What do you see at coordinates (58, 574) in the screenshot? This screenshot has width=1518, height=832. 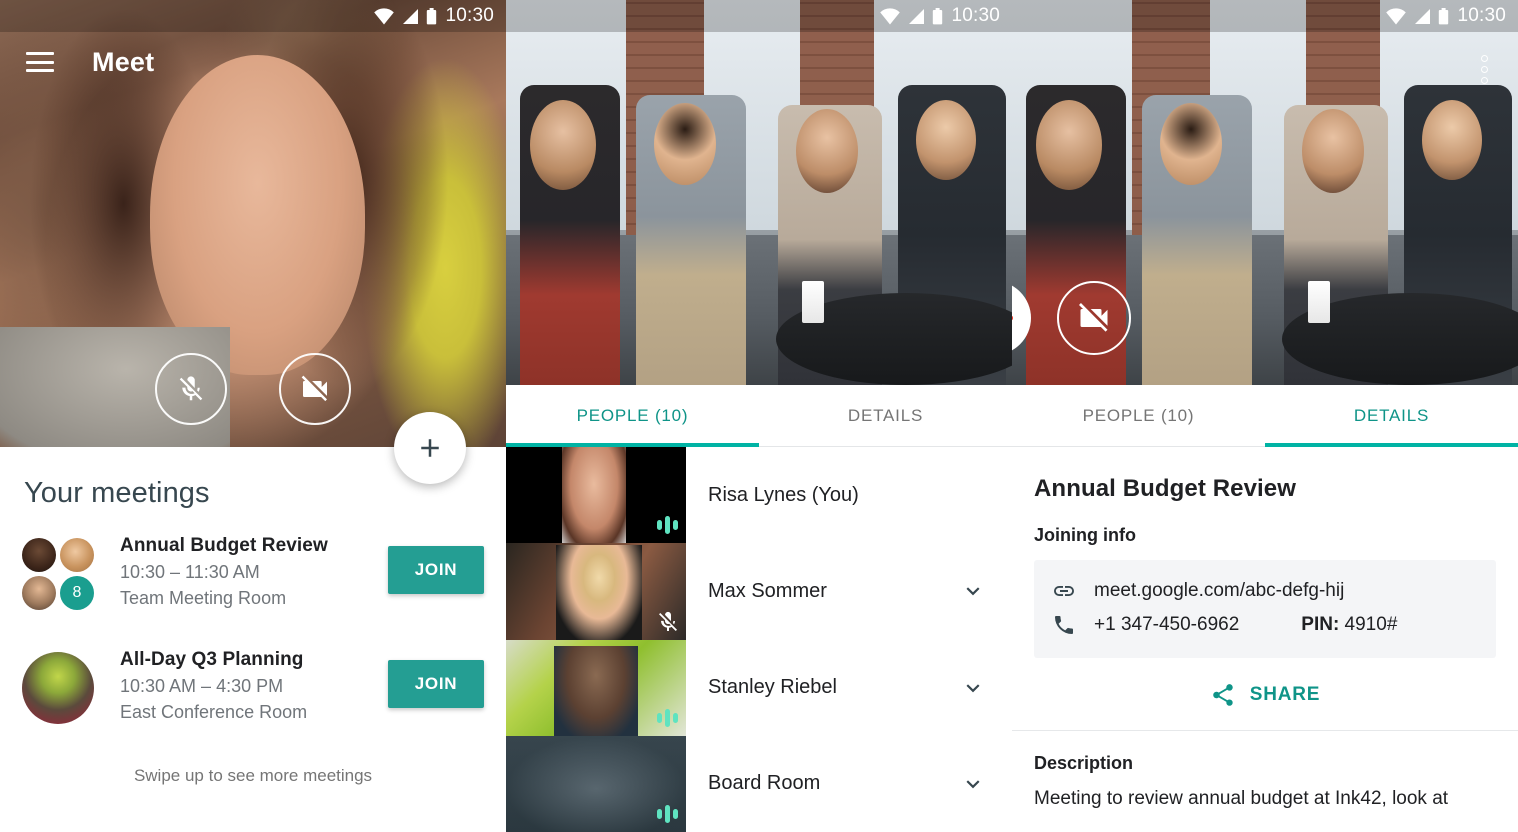 I see `participant-avatars: 8` at bounding box center [58, 574].